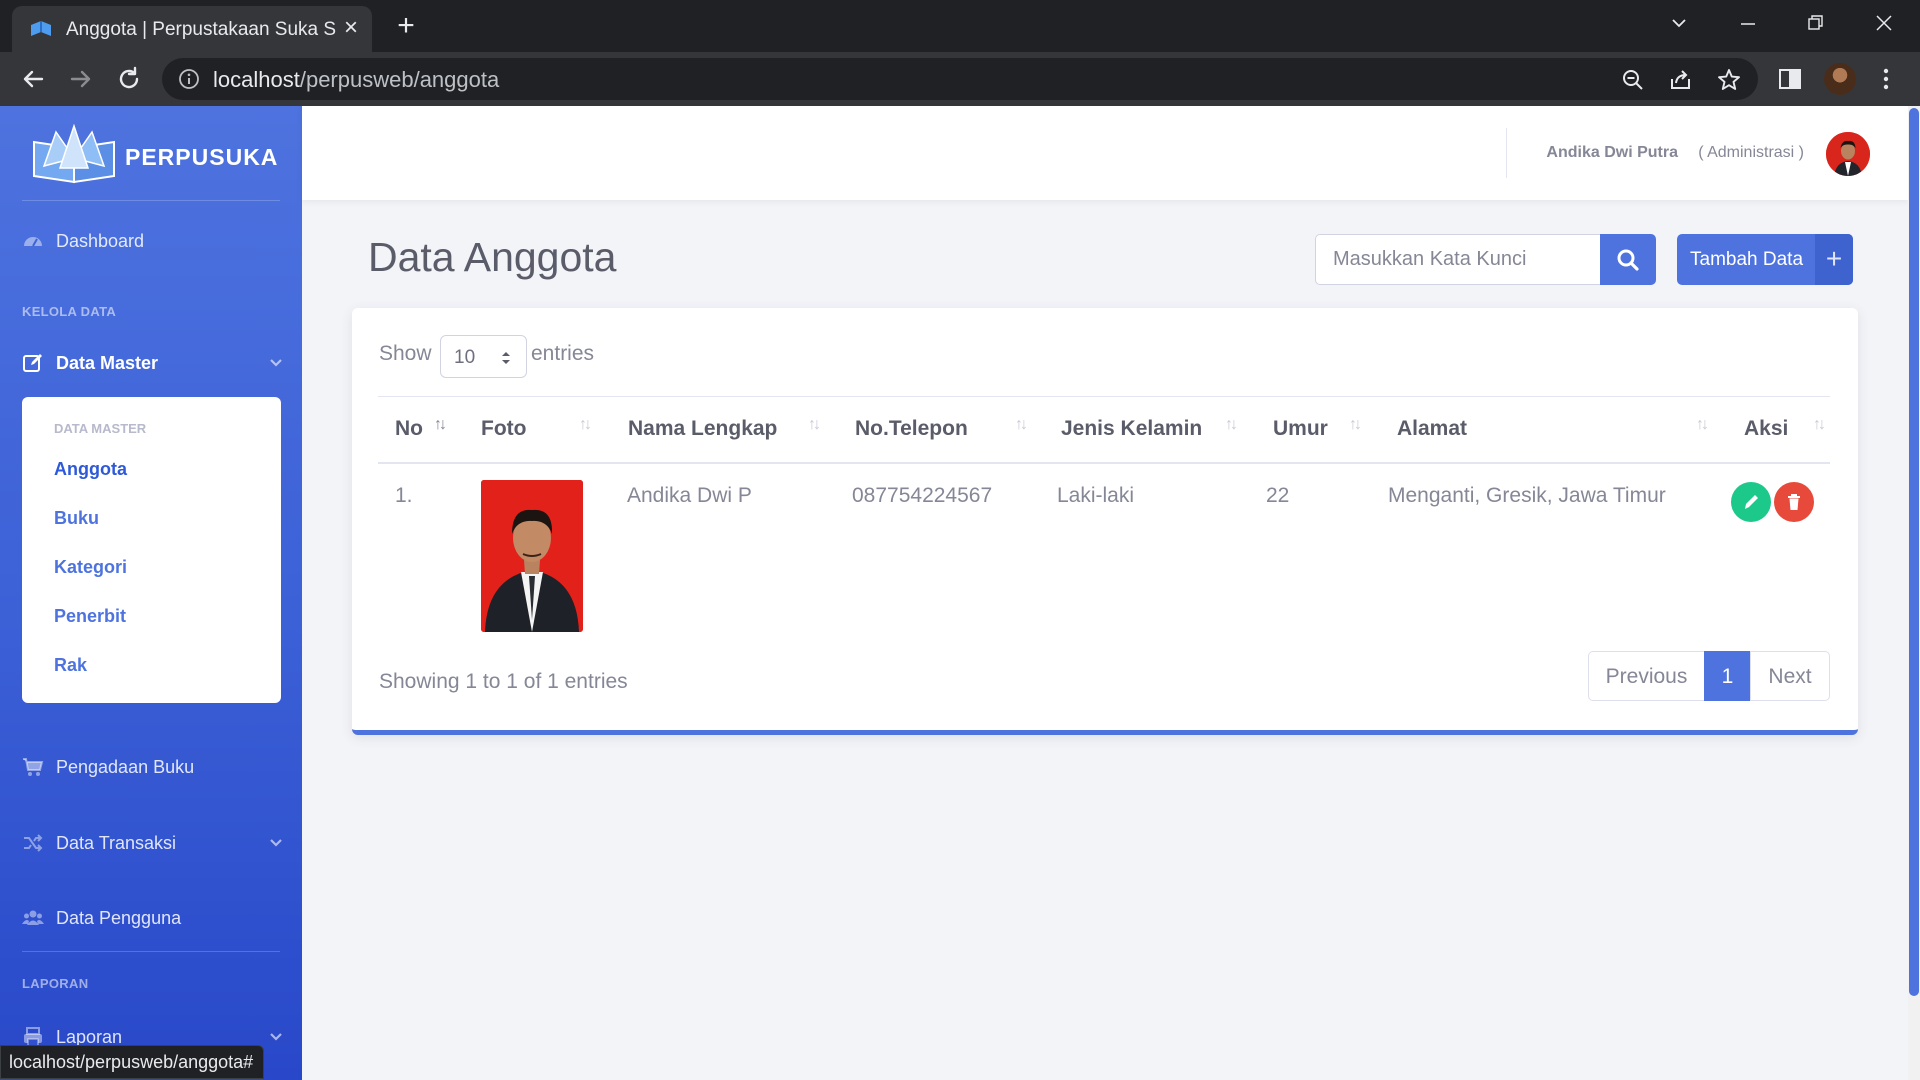 Image resolution: width=1920 pixels, height=1080 pixels. What do you see at coordinates (1681, 80) in the screenshot?
I see `share-icon` at bounding box center [1681, 80].